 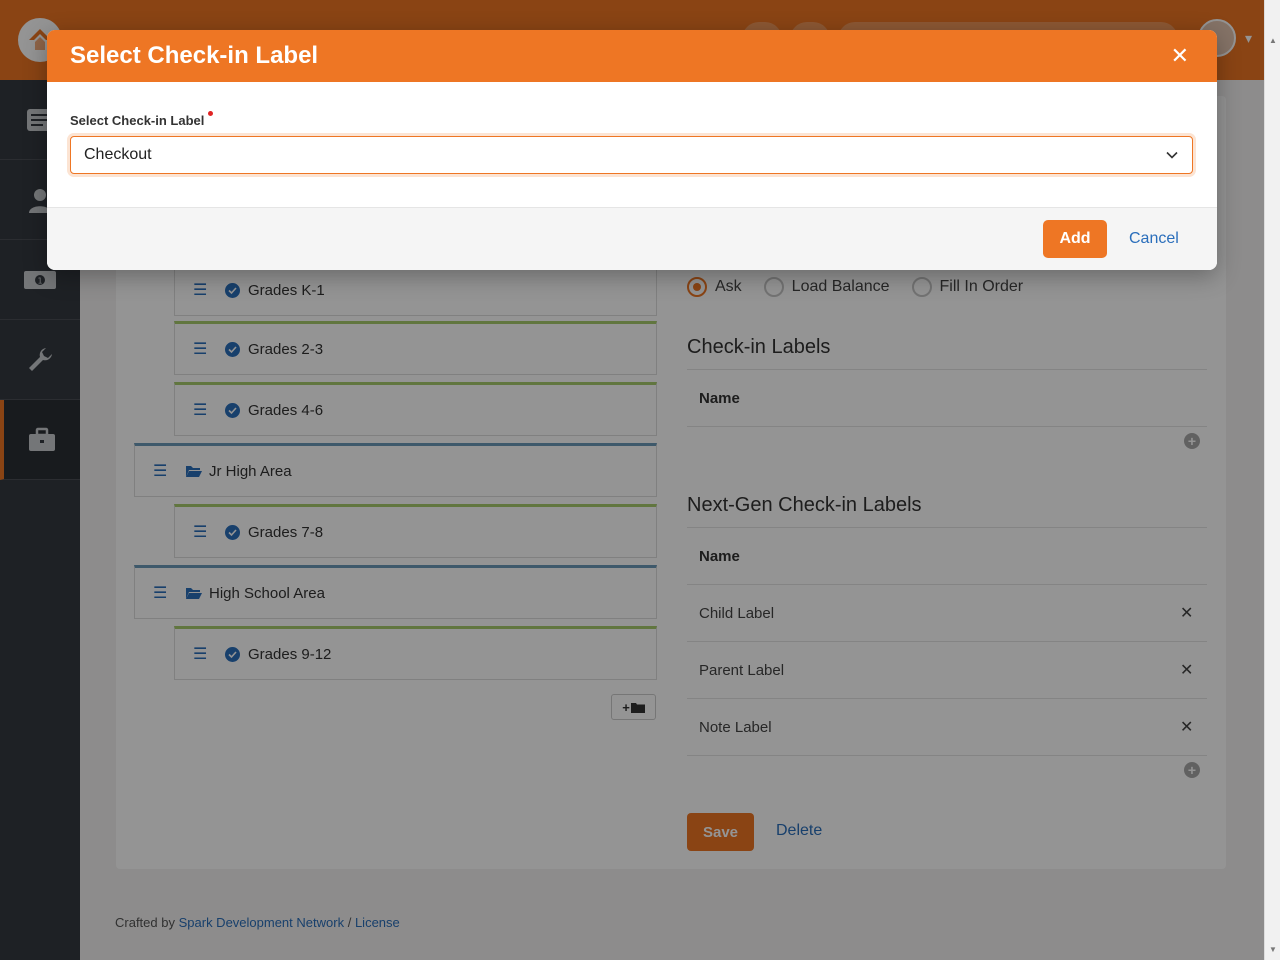 I want to click on required-indicator, so click(x=211, y=113).